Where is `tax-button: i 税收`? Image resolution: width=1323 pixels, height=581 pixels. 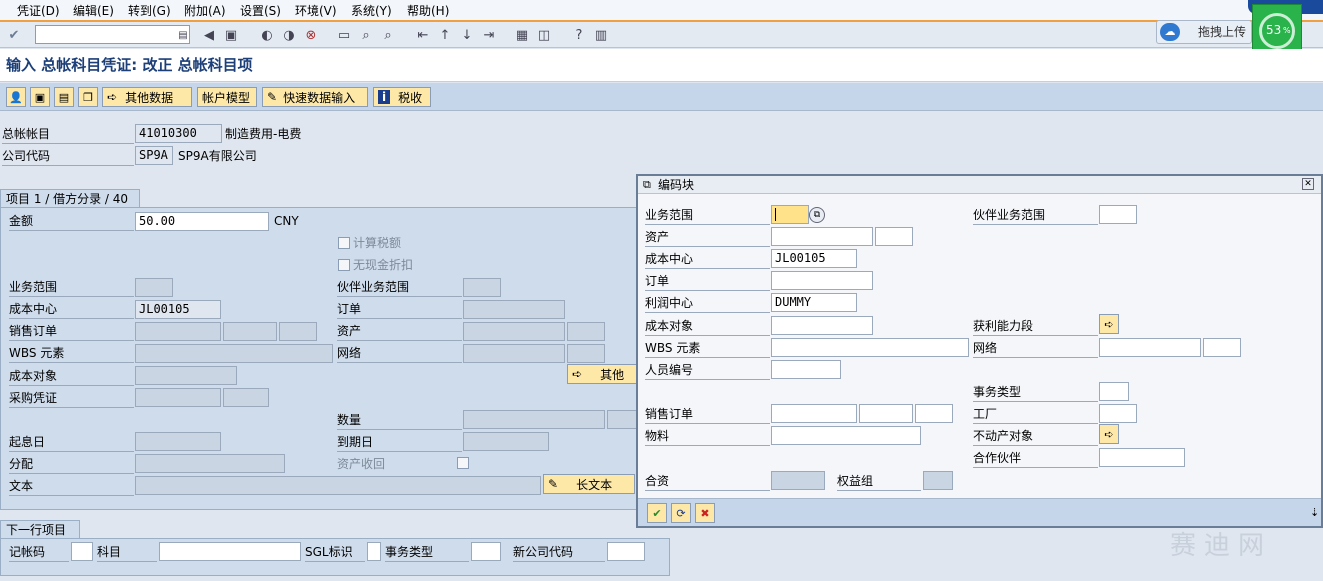 tax-button: i 税收 is located at coordinates (402, 97).